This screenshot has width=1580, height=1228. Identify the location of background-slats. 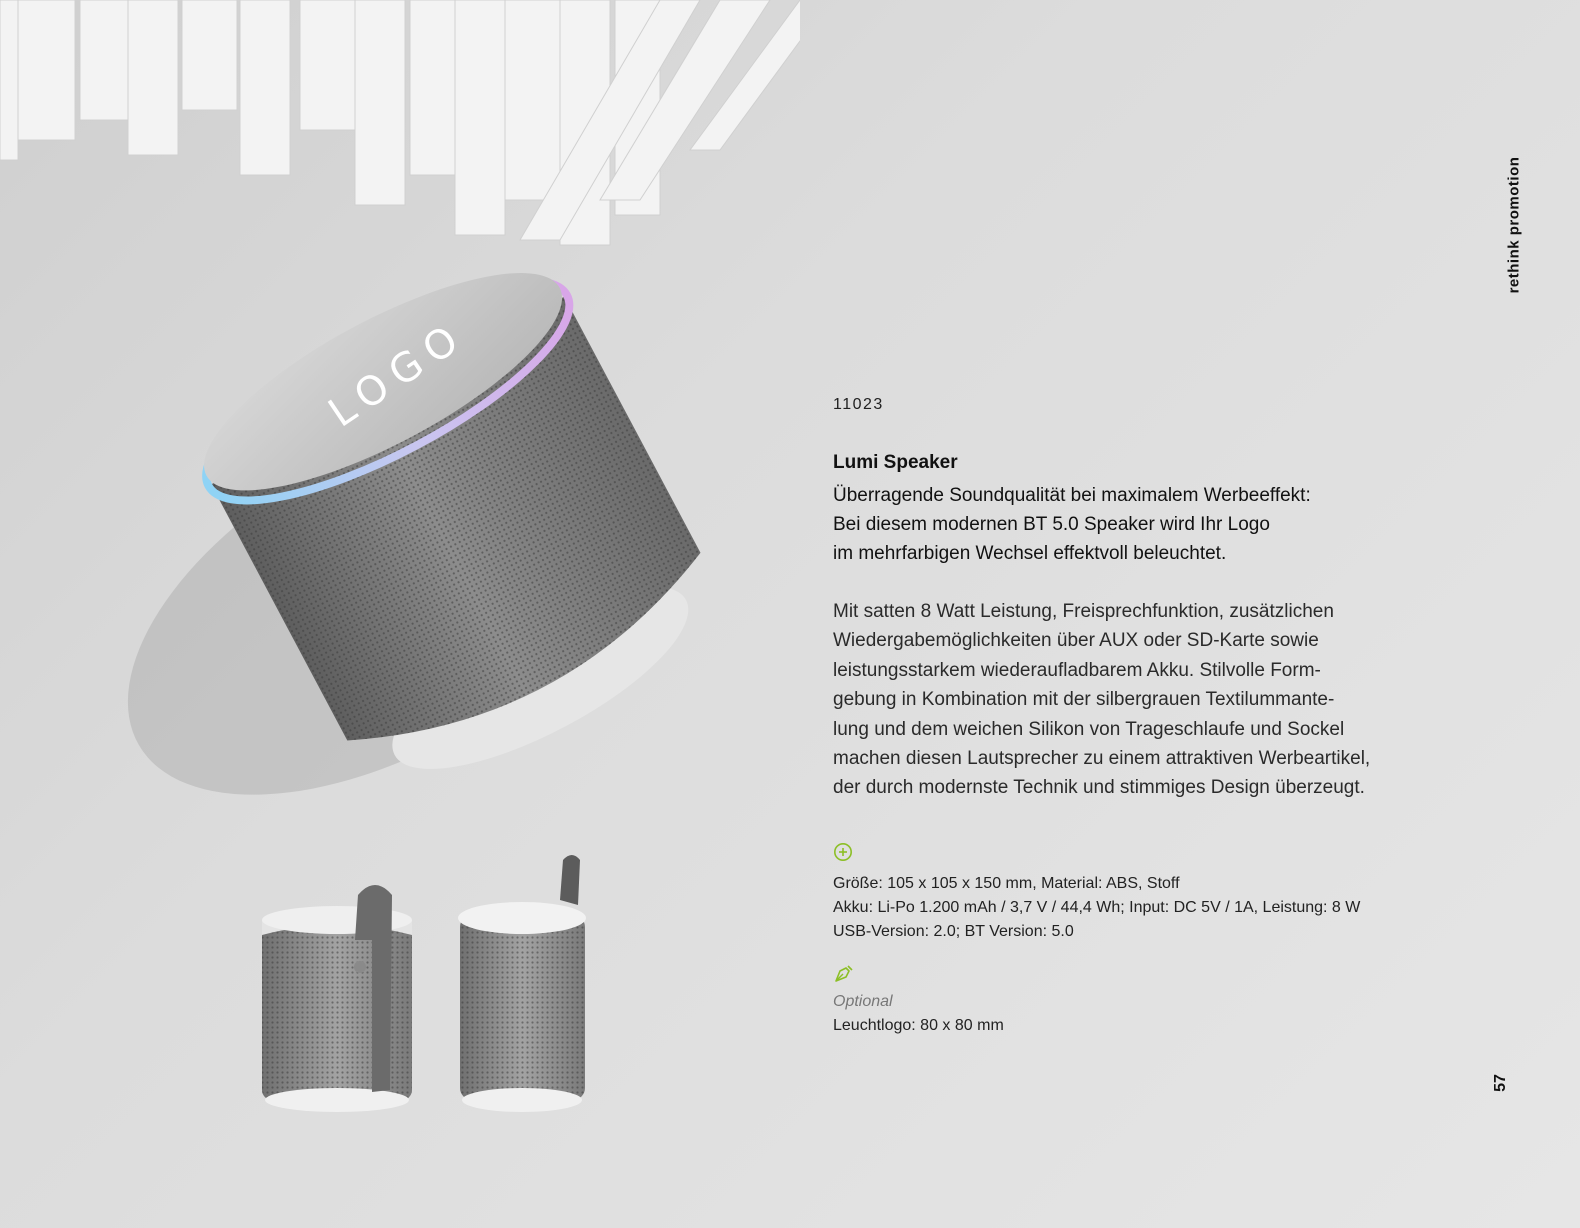
(400, 123).